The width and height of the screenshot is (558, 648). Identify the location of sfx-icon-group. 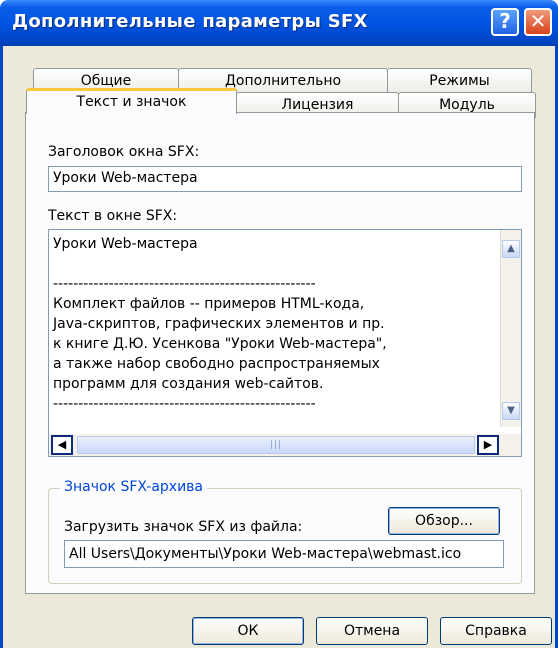
(285, 536).